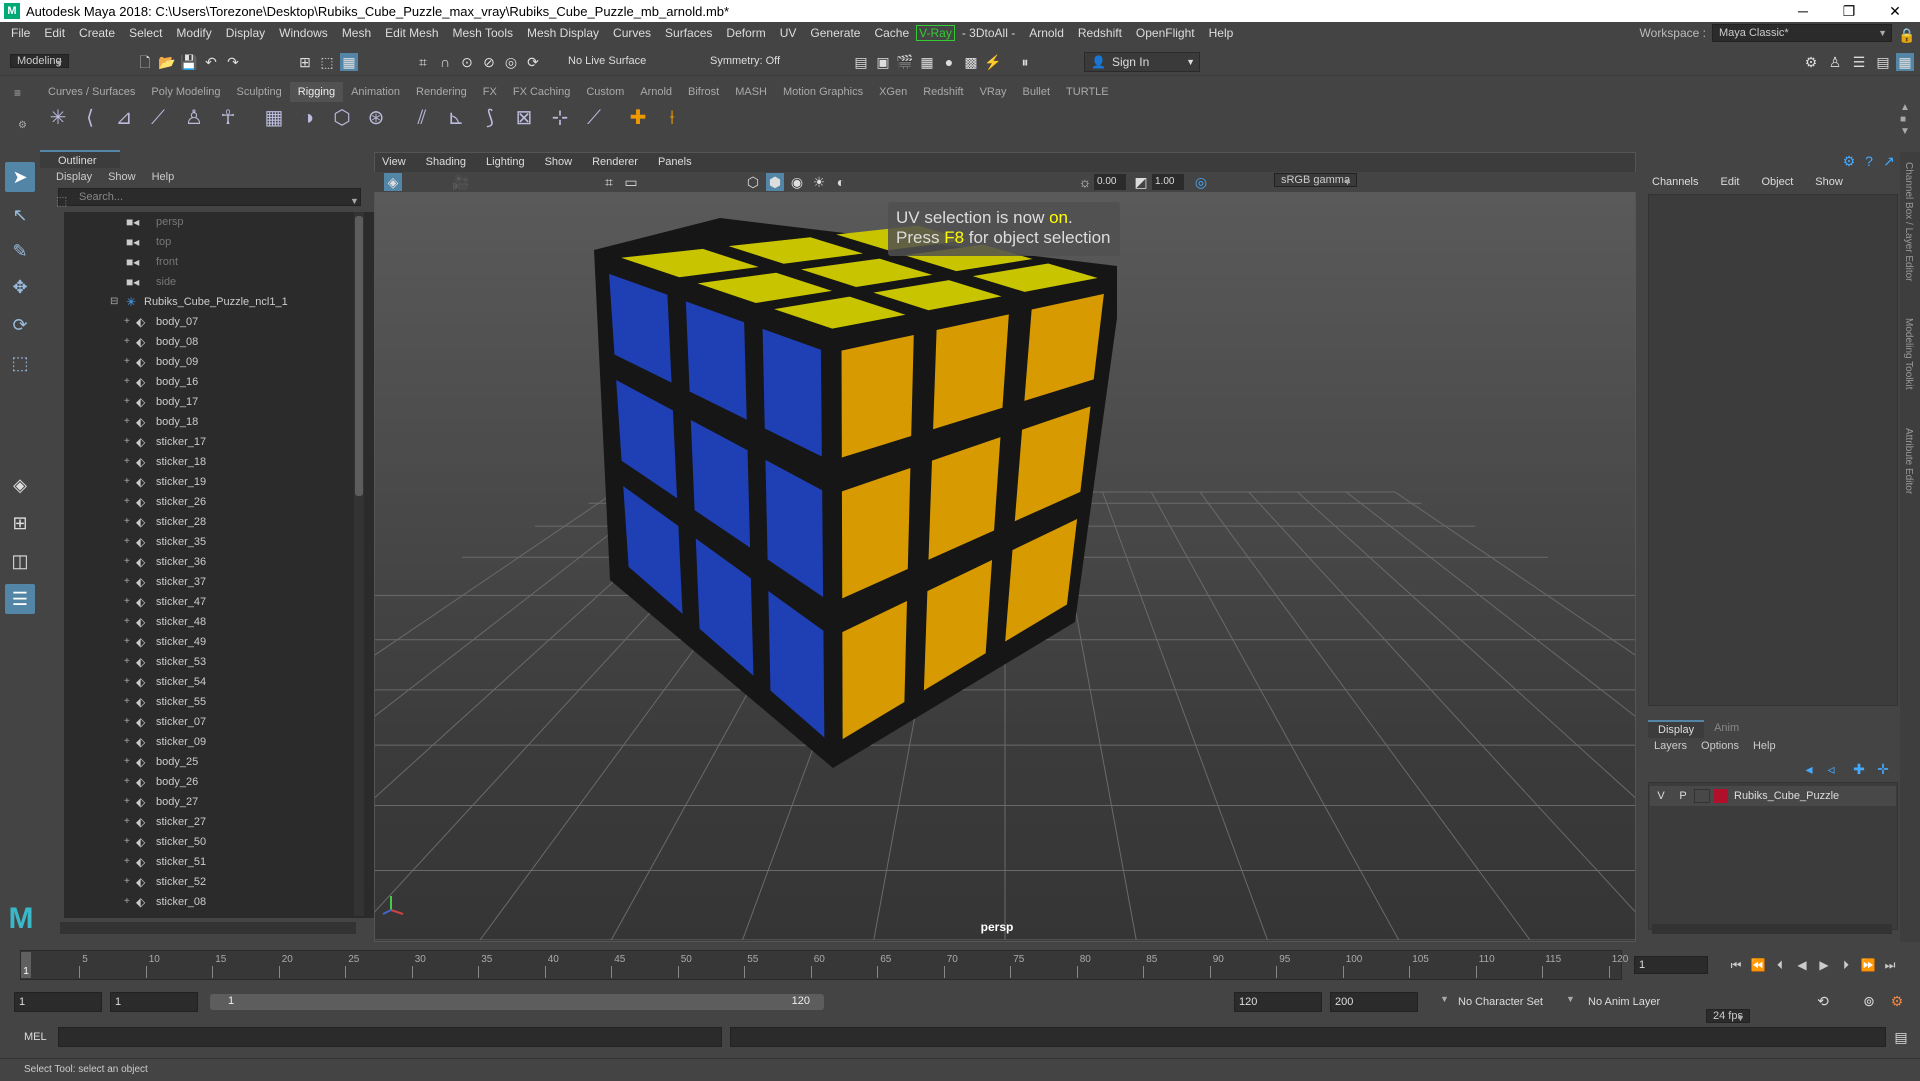 The width and height of the screenshot is (1920, 1081). What do you see at coordinates (1221, 33) in the screenshot?
I see `menu-help: Help` at bounding box center [1221, 33].